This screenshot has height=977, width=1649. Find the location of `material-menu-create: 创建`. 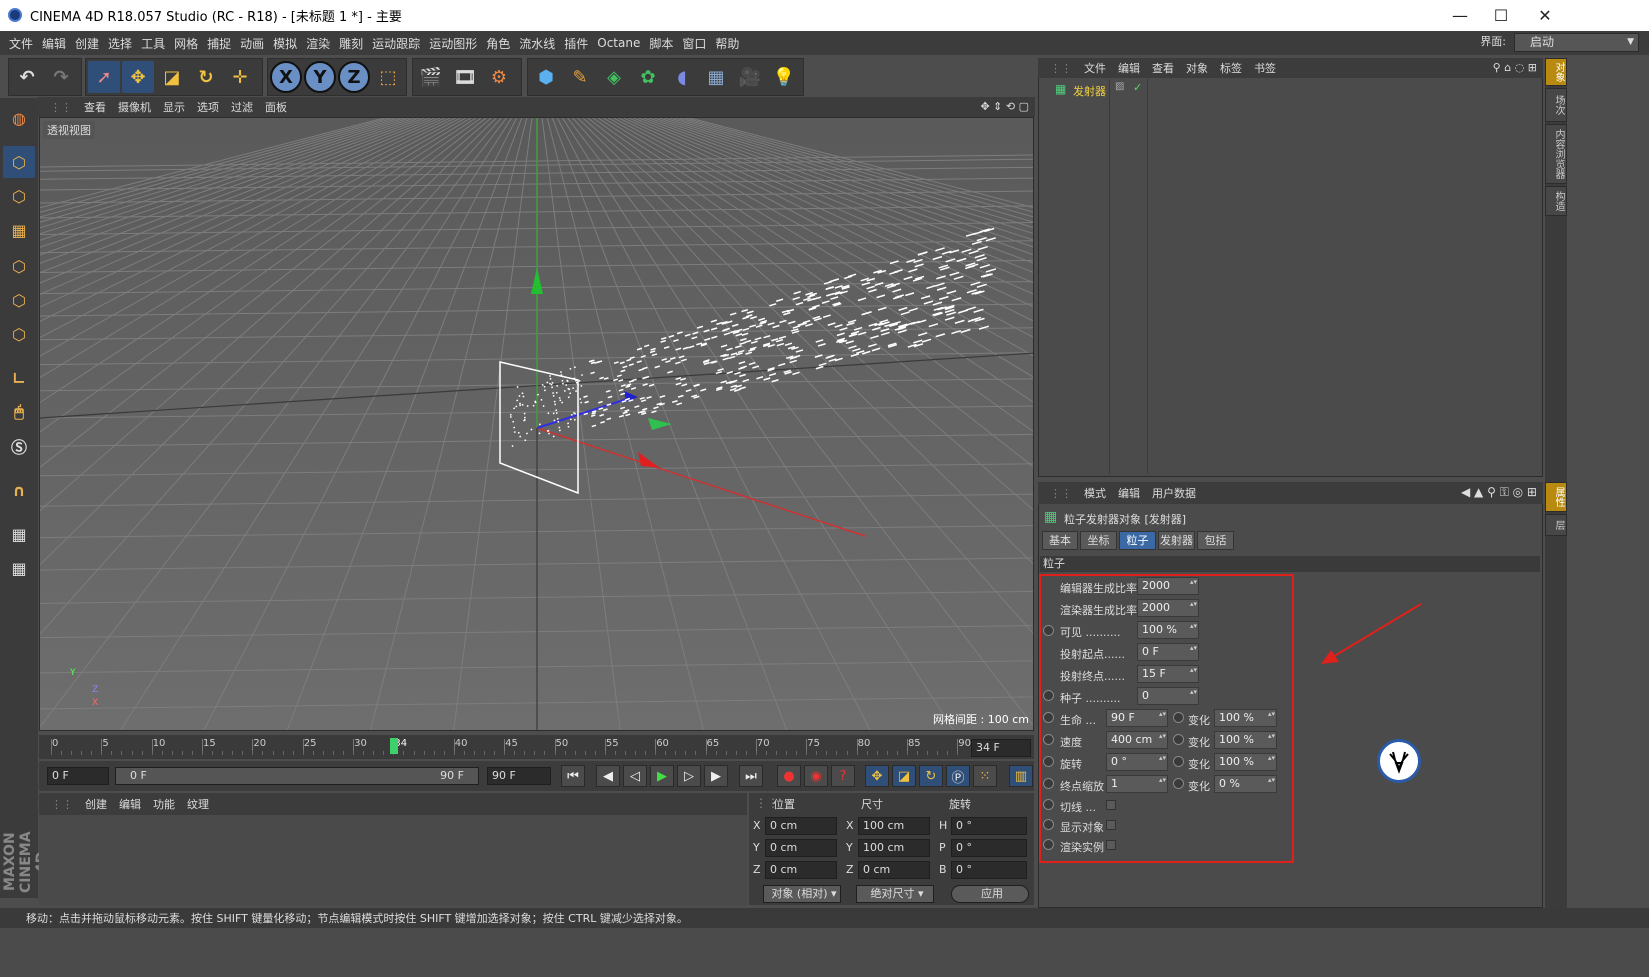

material-menu-create: 创建 is located at coordinates (96, 804).